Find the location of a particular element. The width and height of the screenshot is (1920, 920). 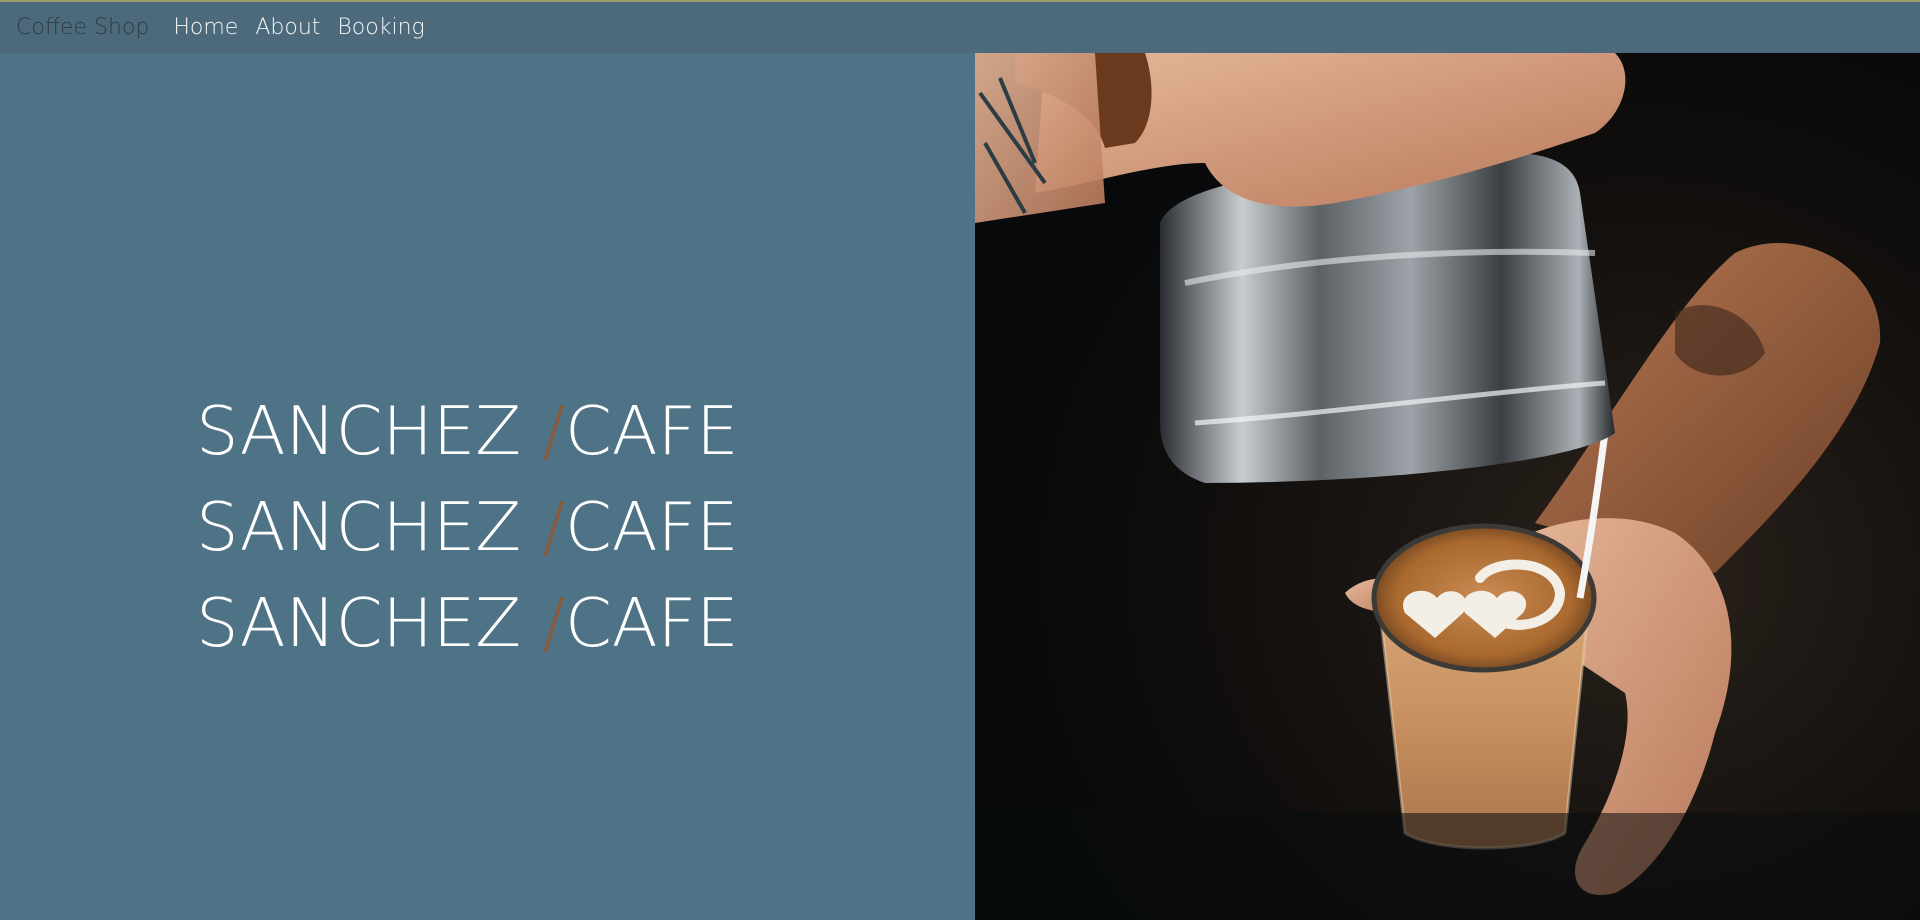

nav-link-about: About is located at coordinates (287, 27).